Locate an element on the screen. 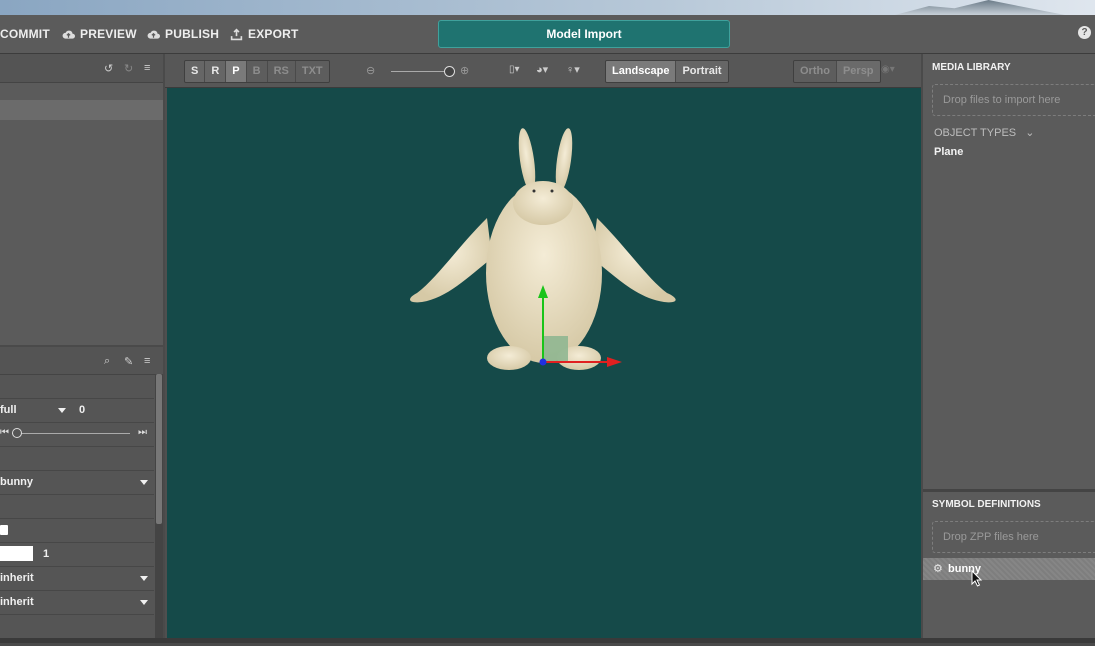  property-row-mode: full 0 is located at coordinates (77, 410).